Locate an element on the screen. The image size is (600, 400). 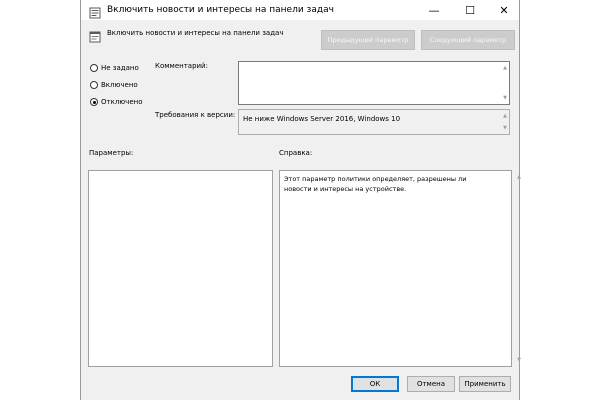
radio-label: Включено is located at coordinates (119, 85).